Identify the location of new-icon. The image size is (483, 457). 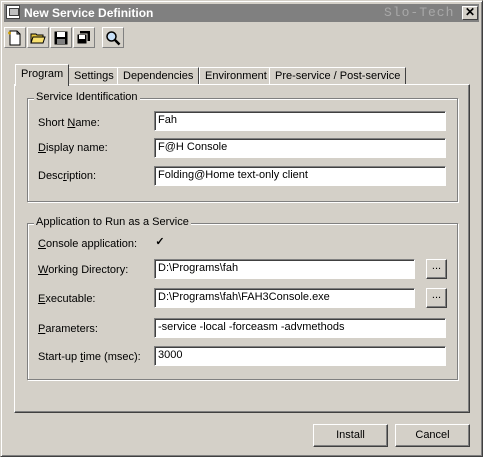
(14, 38).